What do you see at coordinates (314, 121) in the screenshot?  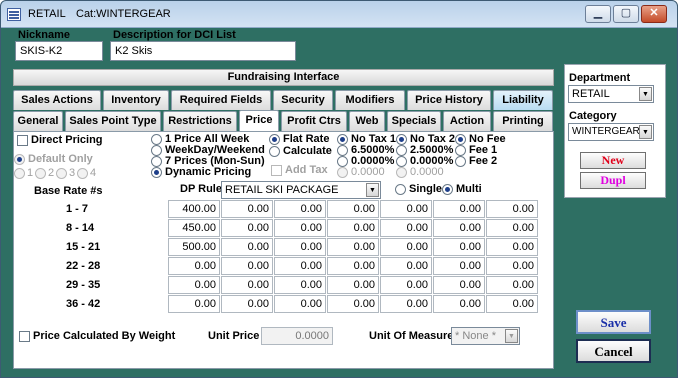 I see `tab-profit-ctrs: Profit Ctrs` at bounding box center [314, 121].